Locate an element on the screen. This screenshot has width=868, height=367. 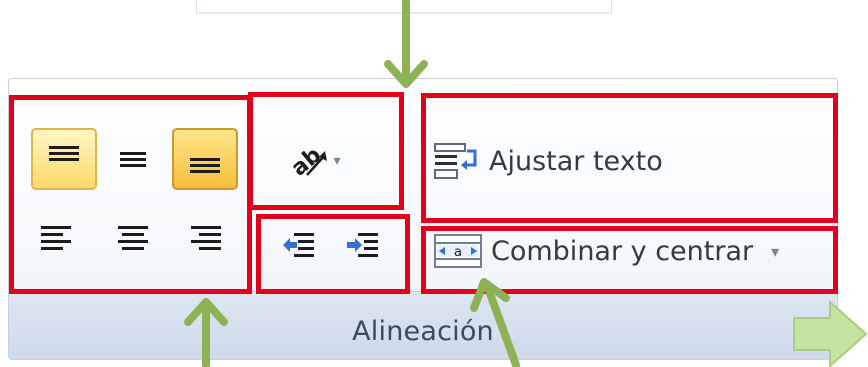
group-title: Alineación is located at coordinates (423, 331).